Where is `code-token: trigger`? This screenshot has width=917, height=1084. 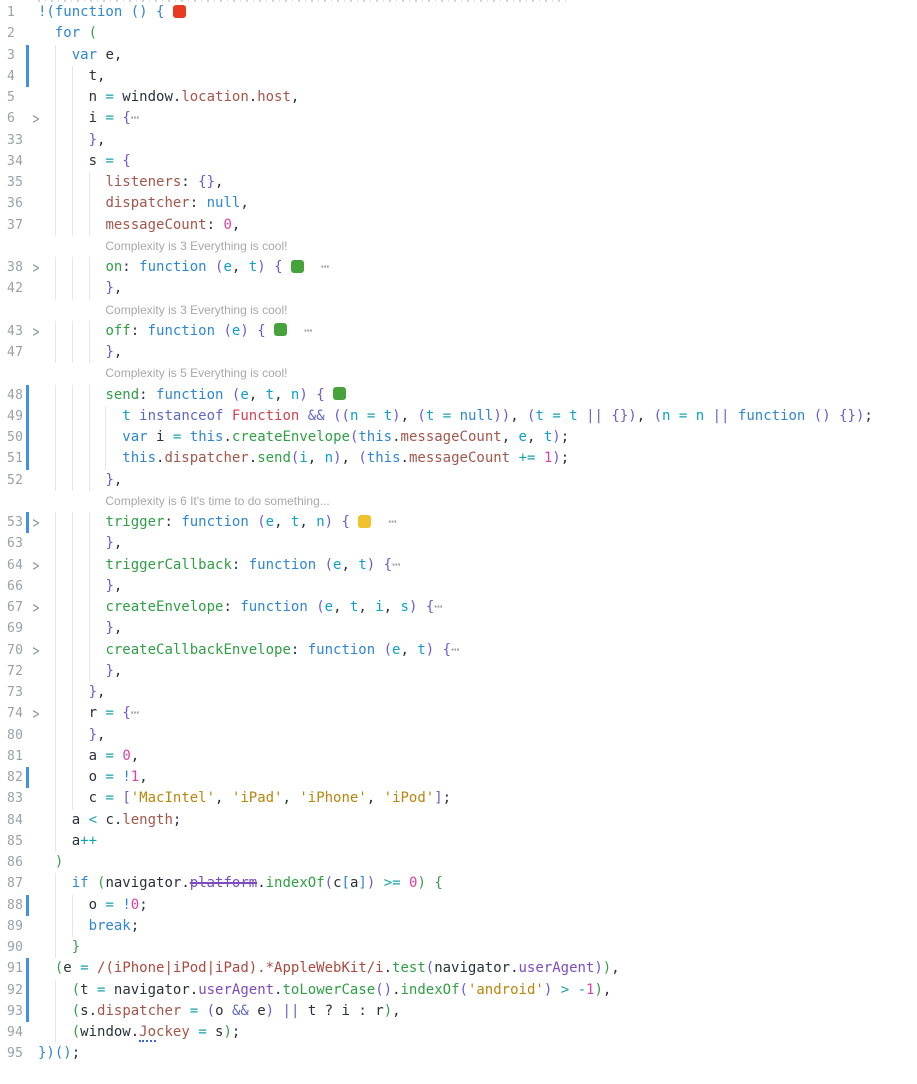 code-token: trigger is located at coordinates (134, 522).